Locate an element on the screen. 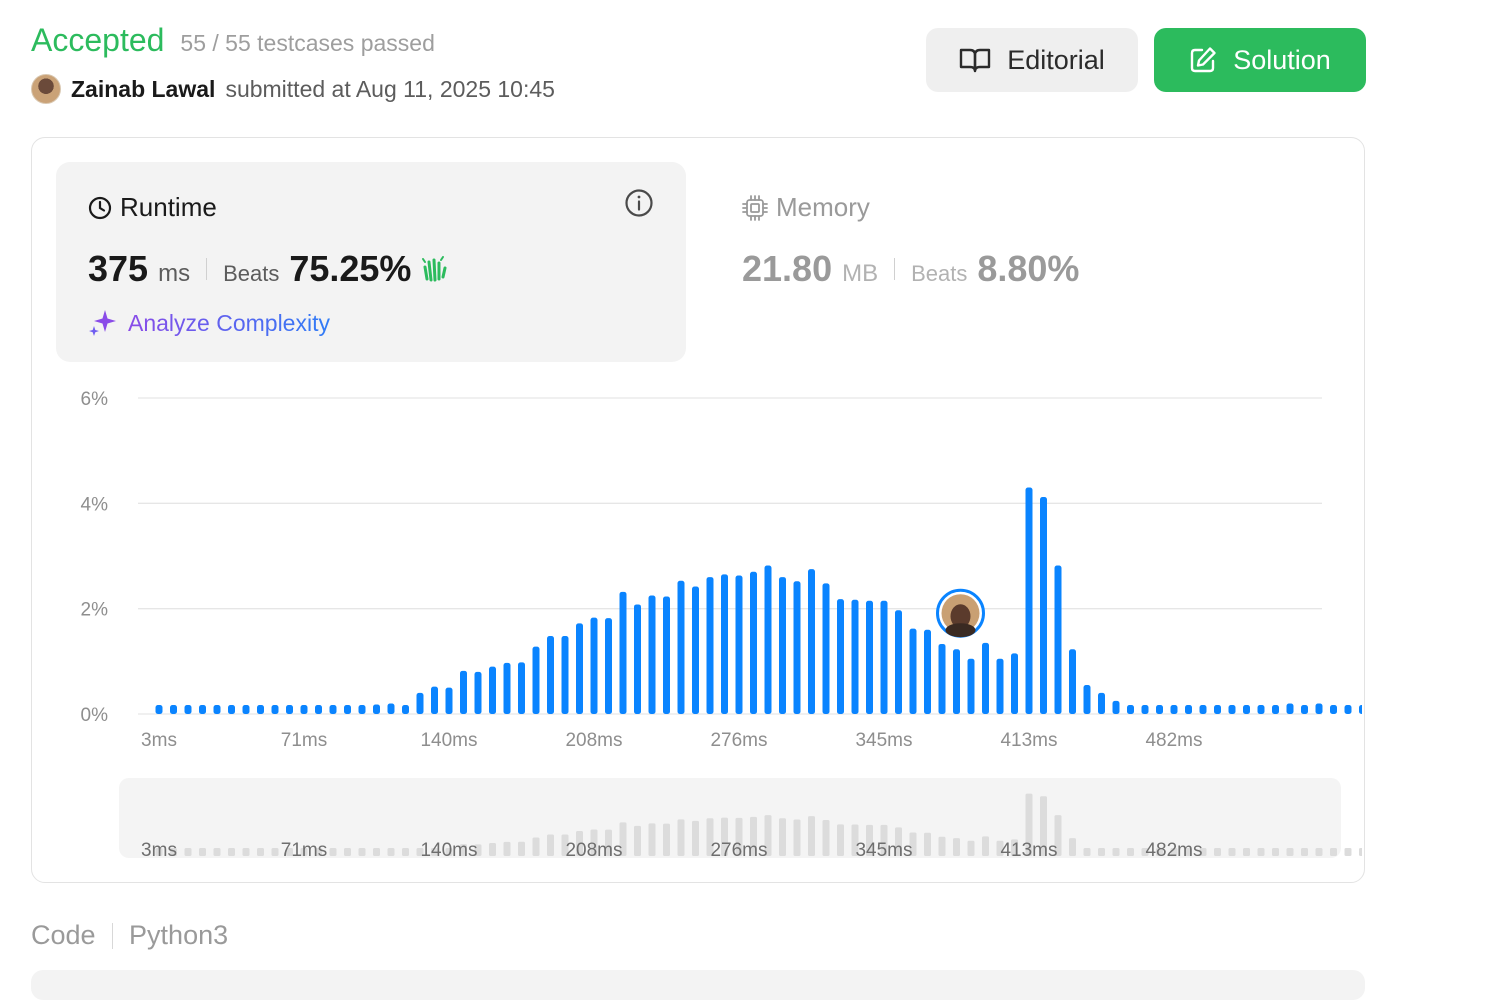 The height and width of the screenshot is (1000, 1512). analyze-complexity-link: Analyze Complexity is located at coordinates (209, 323).